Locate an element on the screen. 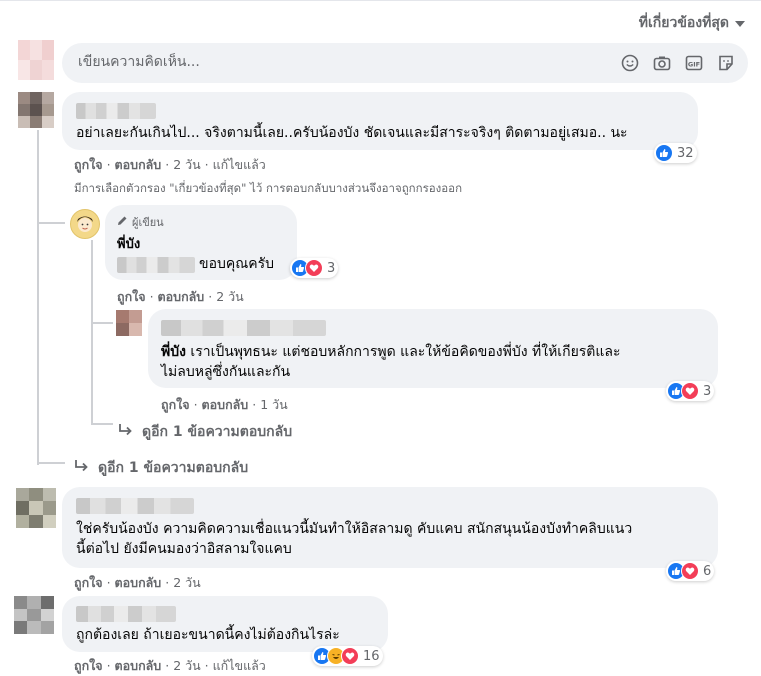 Image resolution: width=761 pixels, height=676 pixels. mention-link: พี่บัง is located at coordinates (173, 352).